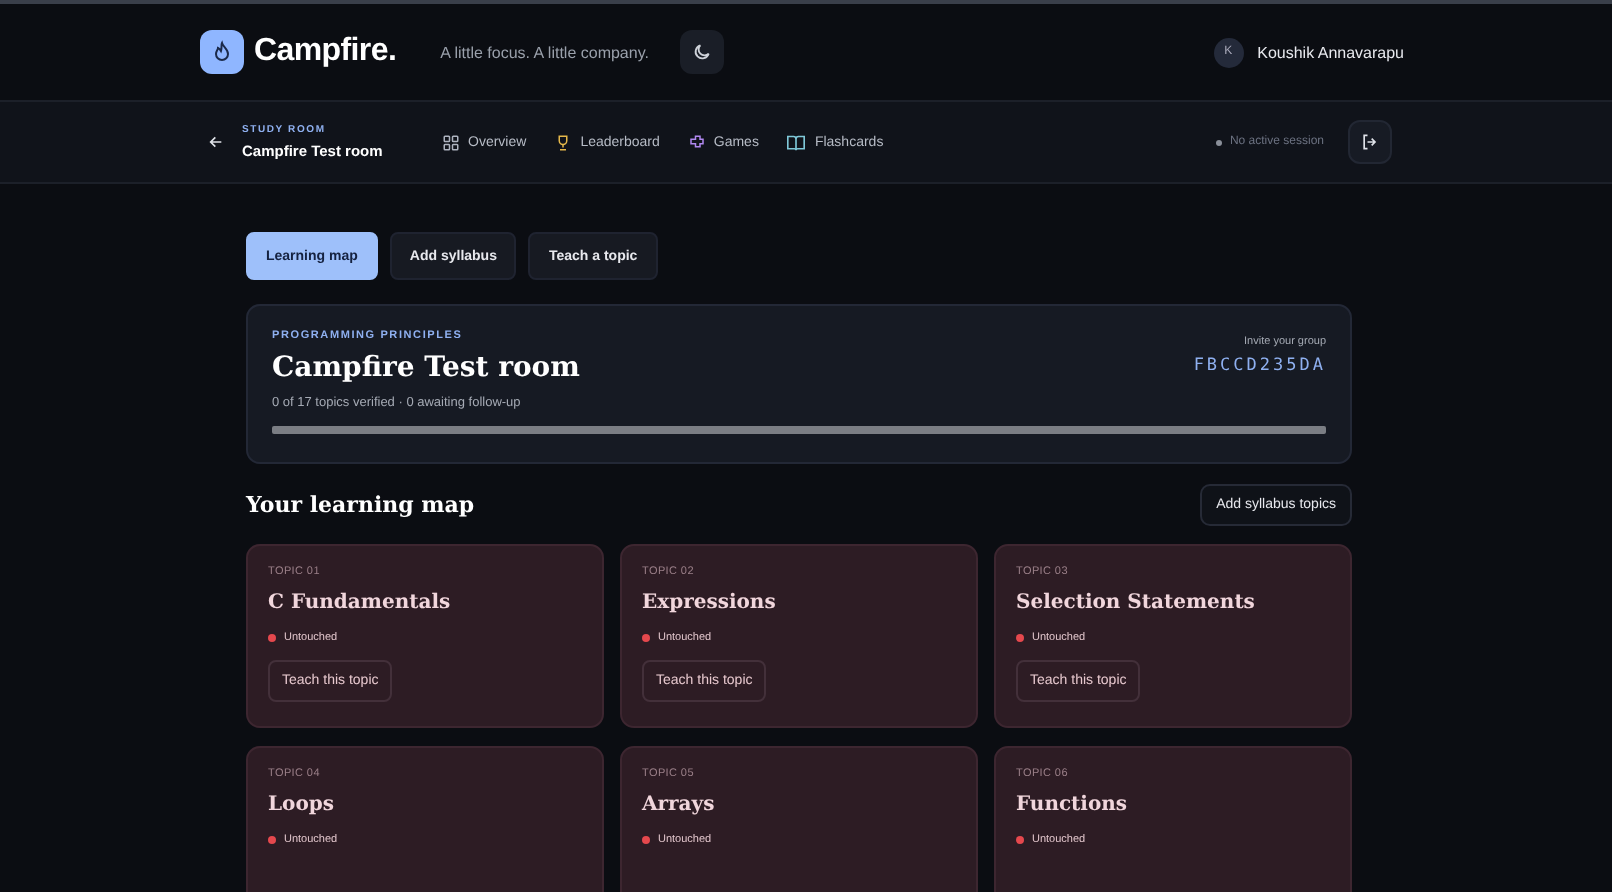  I want to click on topic-title: Loops, so click(301, 805).